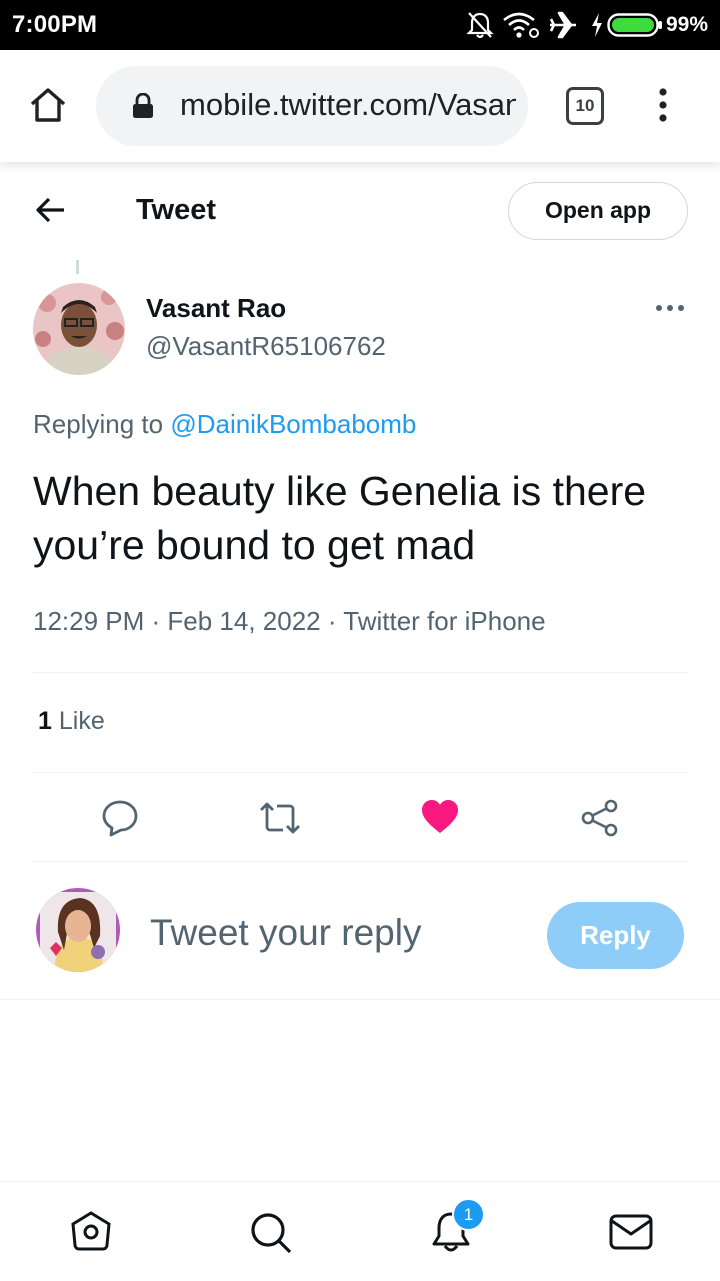 This screenshot has height=1281, width=720. Describe the element at coordinates (78, 930) in the screenshot. I see `user-avatar` at that location.